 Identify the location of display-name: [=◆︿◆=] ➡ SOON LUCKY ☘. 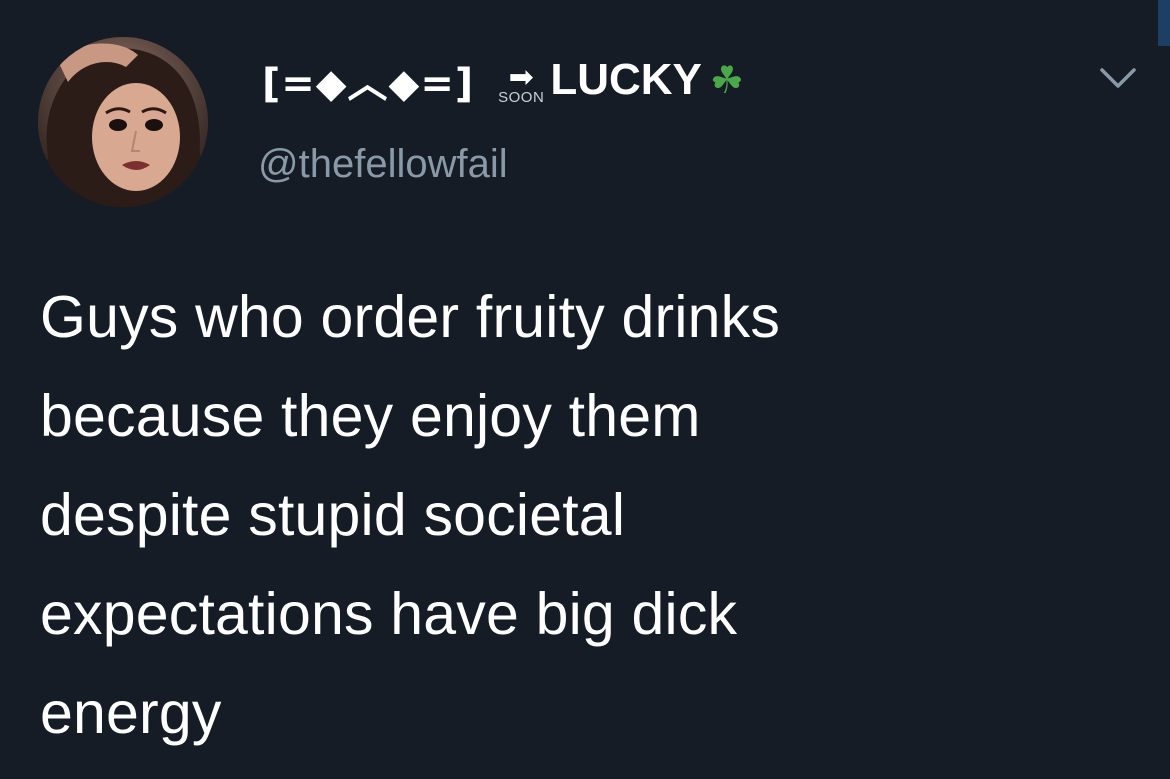
(503, 80).